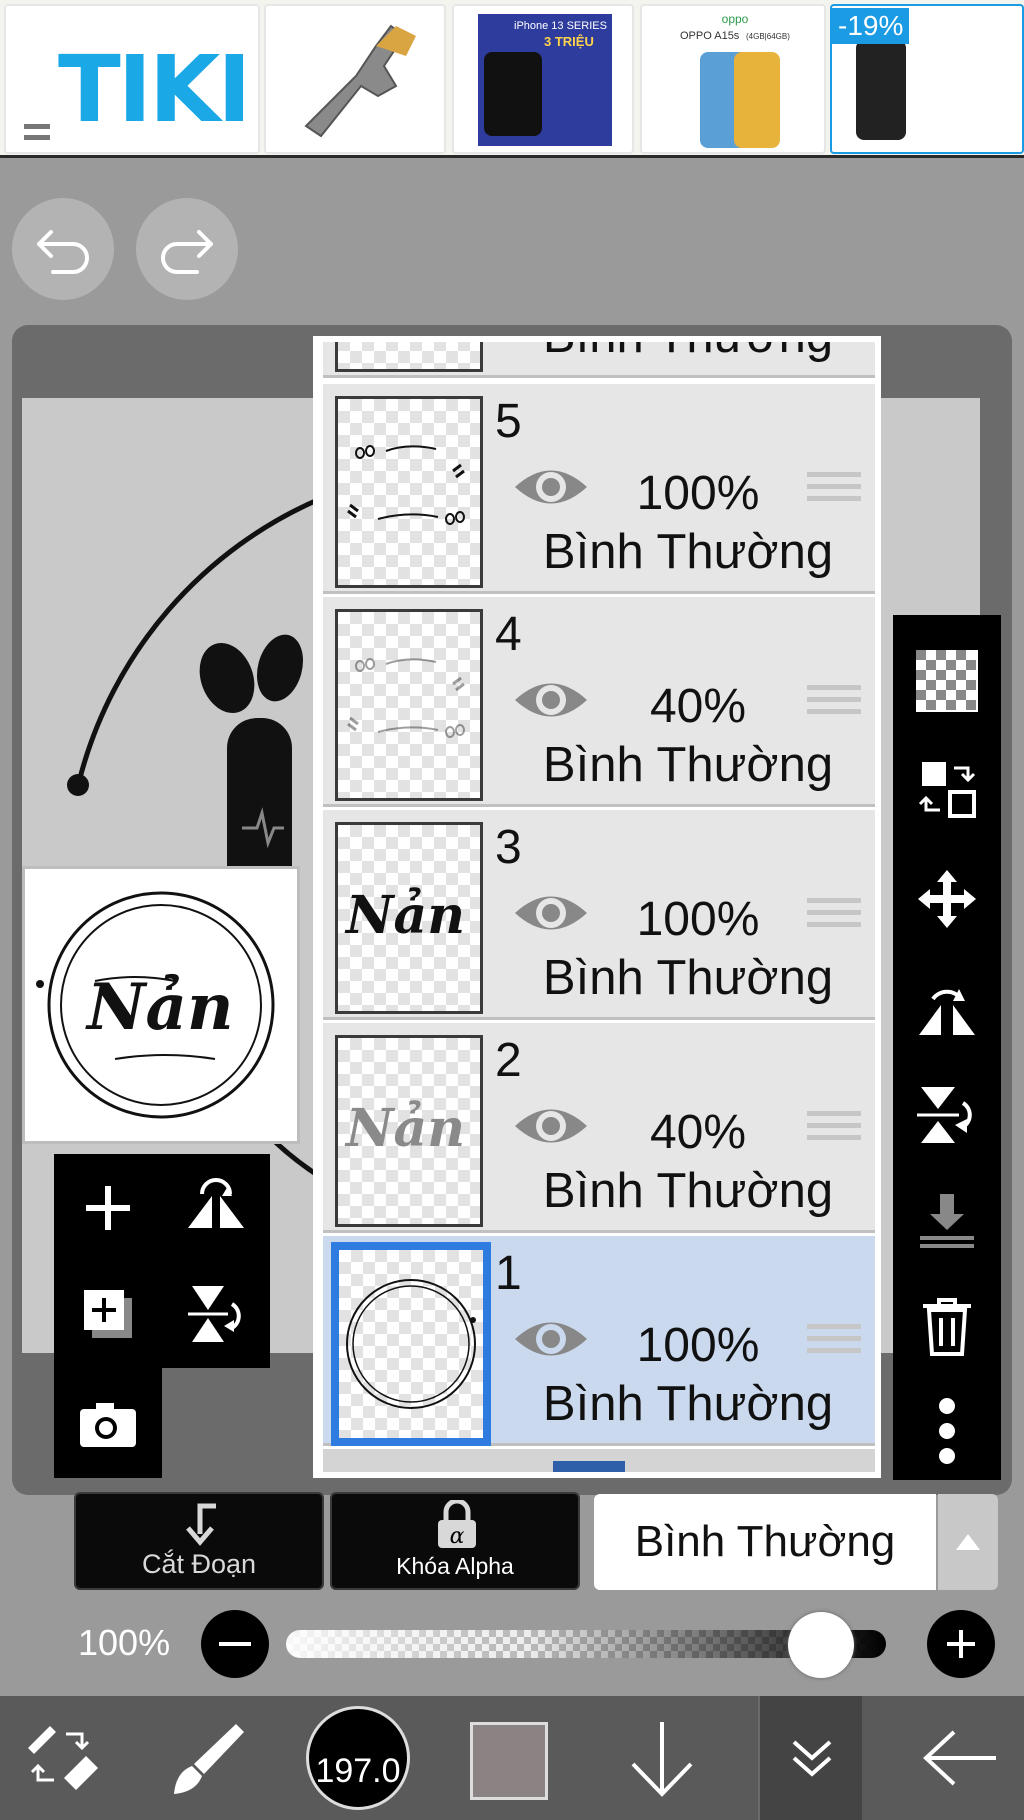 The height and width of the screenshot is (1820, 1024). I want to click on iphone-ad-title: iPhone 13 SERIES, so click(560, 26).